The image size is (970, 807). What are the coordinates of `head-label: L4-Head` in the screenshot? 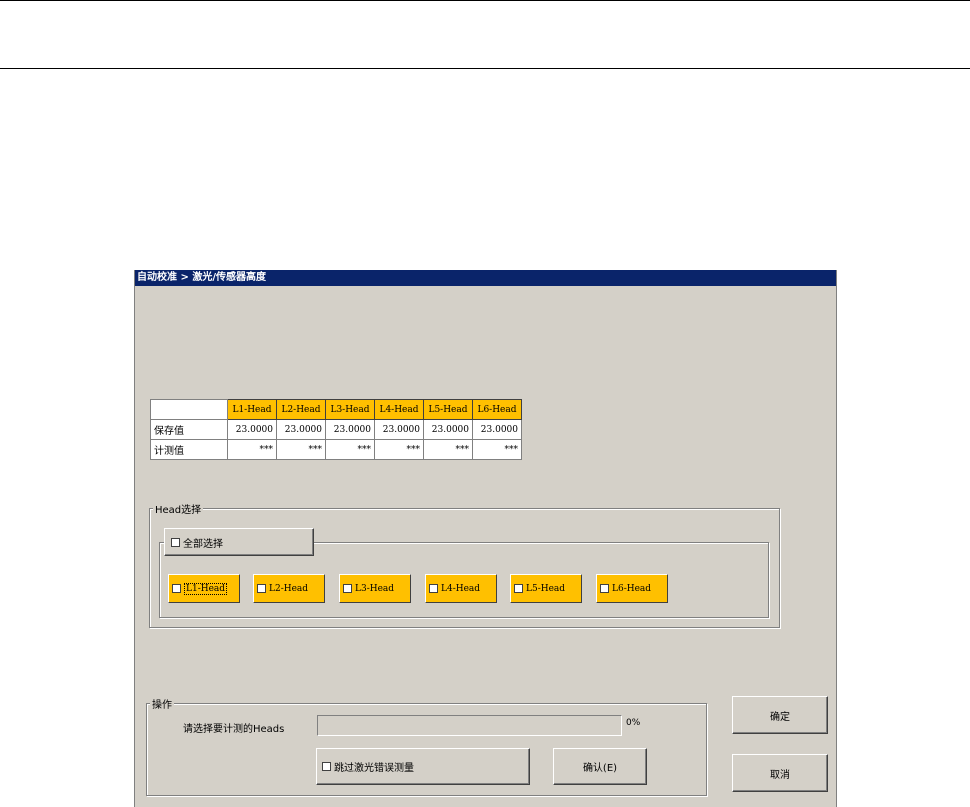 It's located at (461, 588).